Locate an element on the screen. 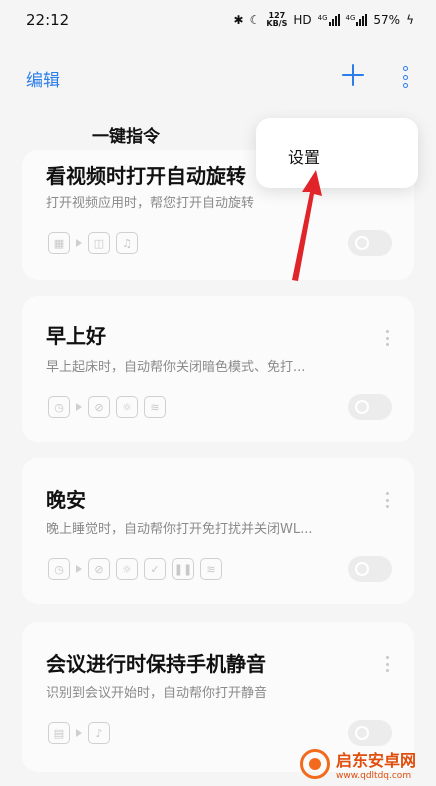  card-desc: 识别到会议开始时，自动帮你打开静音 is located at coordinates (157, 693).